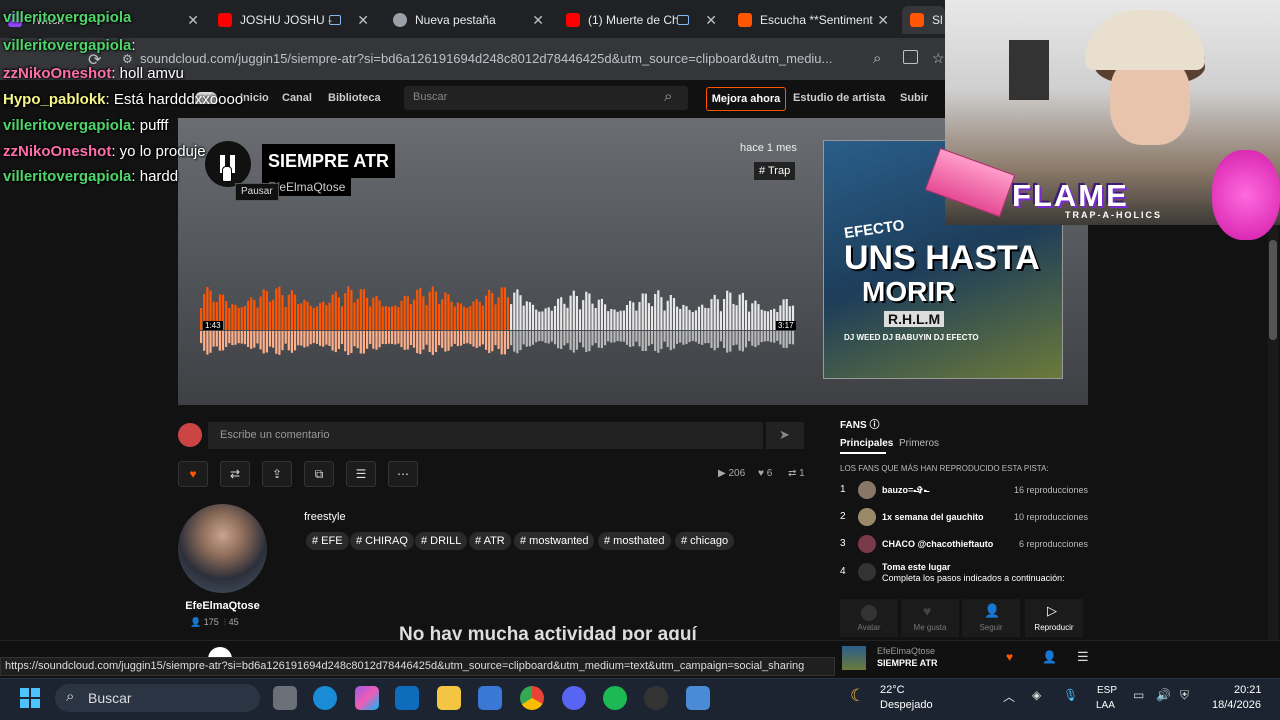  Describe the element at coordinates (785, 435) in the screenshot. I see `send-comment-button: ➤` at that location.